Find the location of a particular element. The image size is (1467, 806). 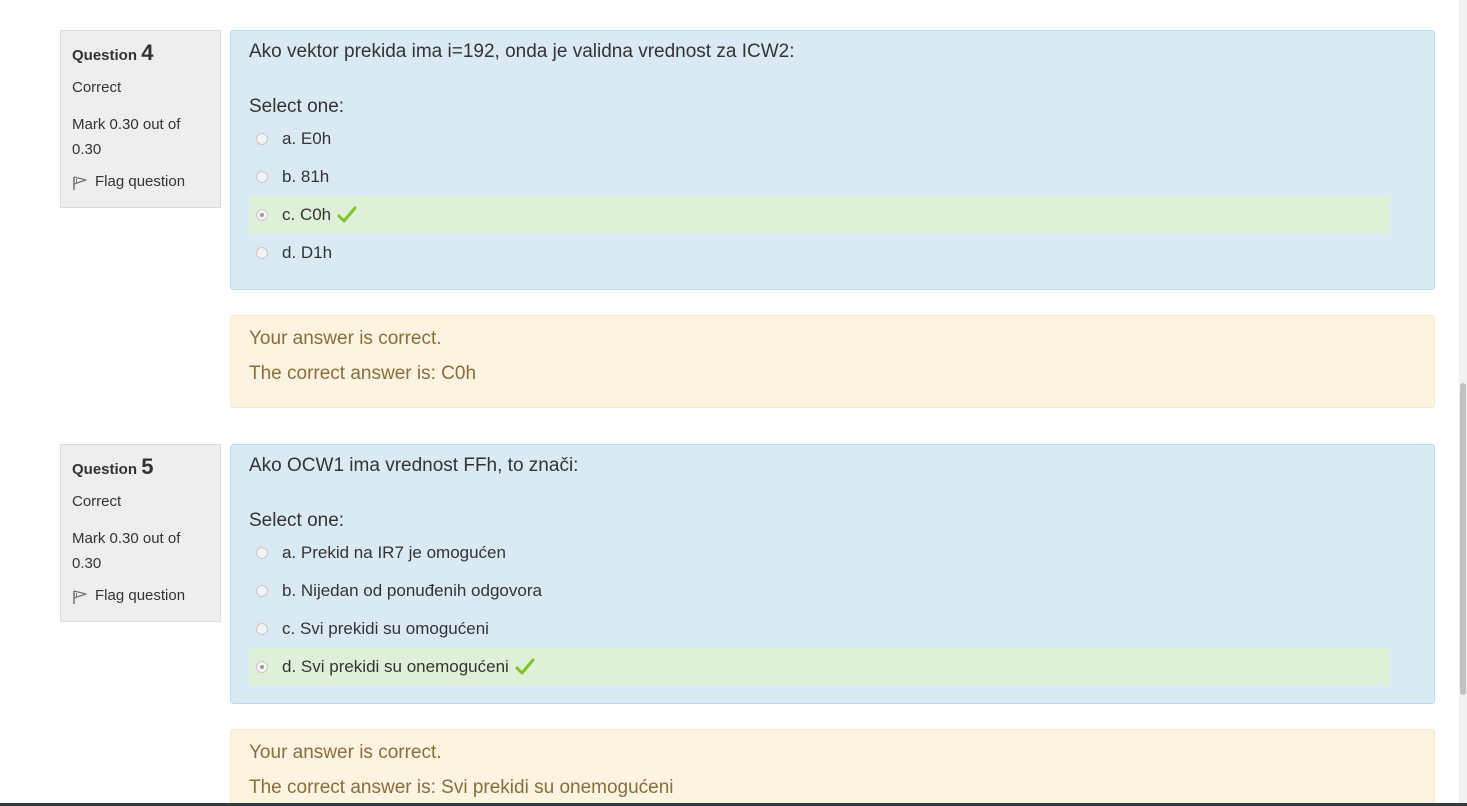

answer-option-d: d. Svi prekidi su onemogućeni is located at coordinates (819, 667).